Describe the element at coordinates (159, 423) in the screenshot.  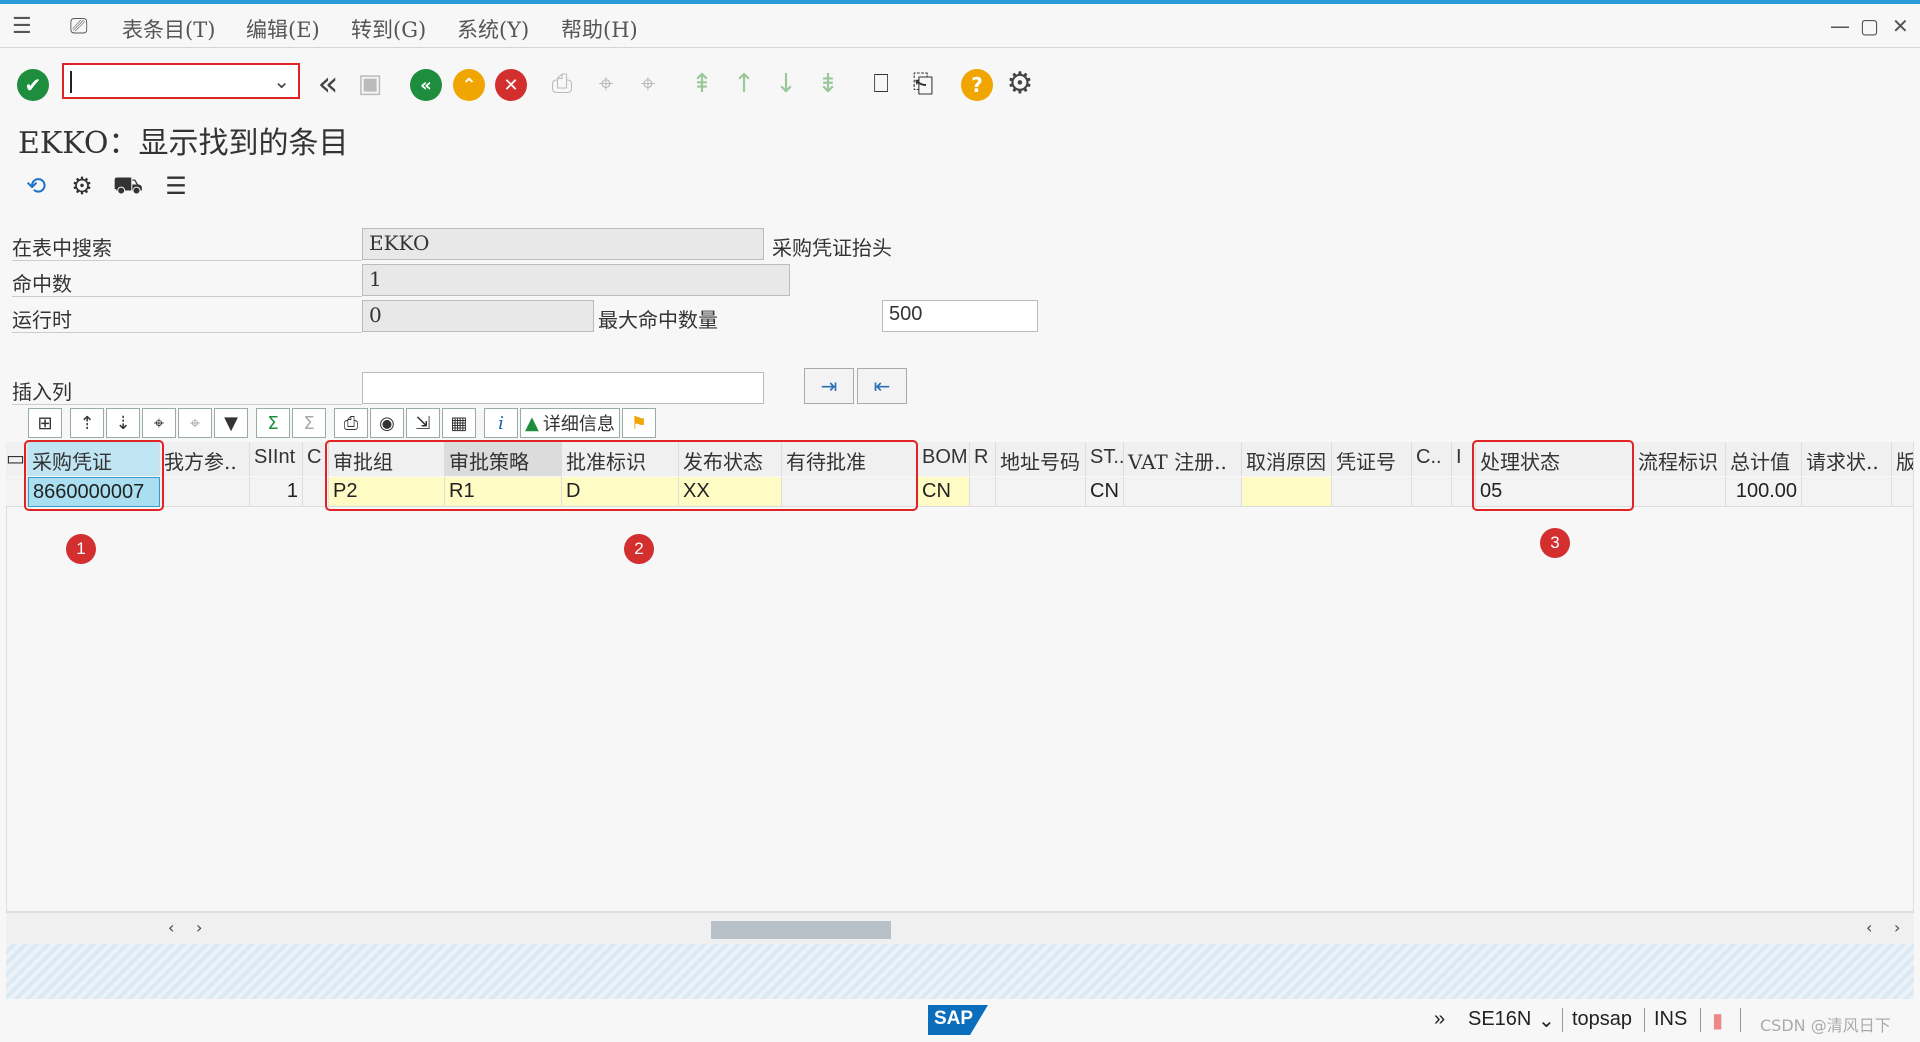
I see `find-icon: ⌖` at that location.